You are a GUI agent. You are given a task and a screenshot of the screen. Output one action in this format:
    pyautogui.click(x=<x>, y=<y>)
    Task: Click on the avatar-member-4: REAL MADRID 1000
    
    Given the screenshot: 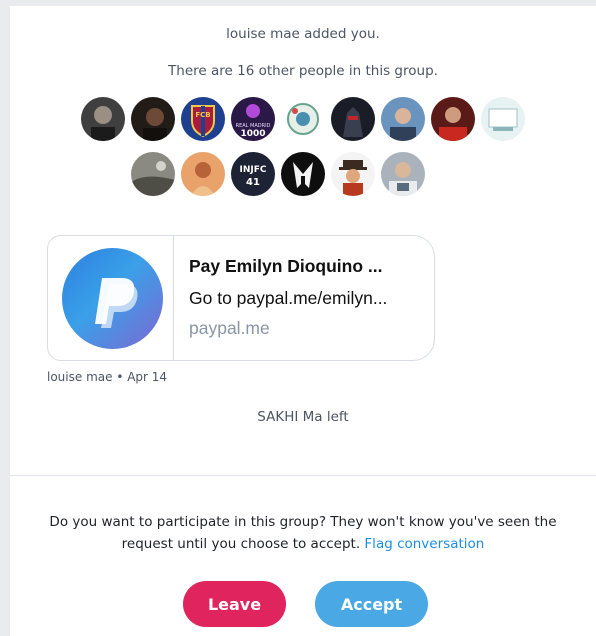 What is the action you would take?
    pyautogui.click(x=253, y=119)
    